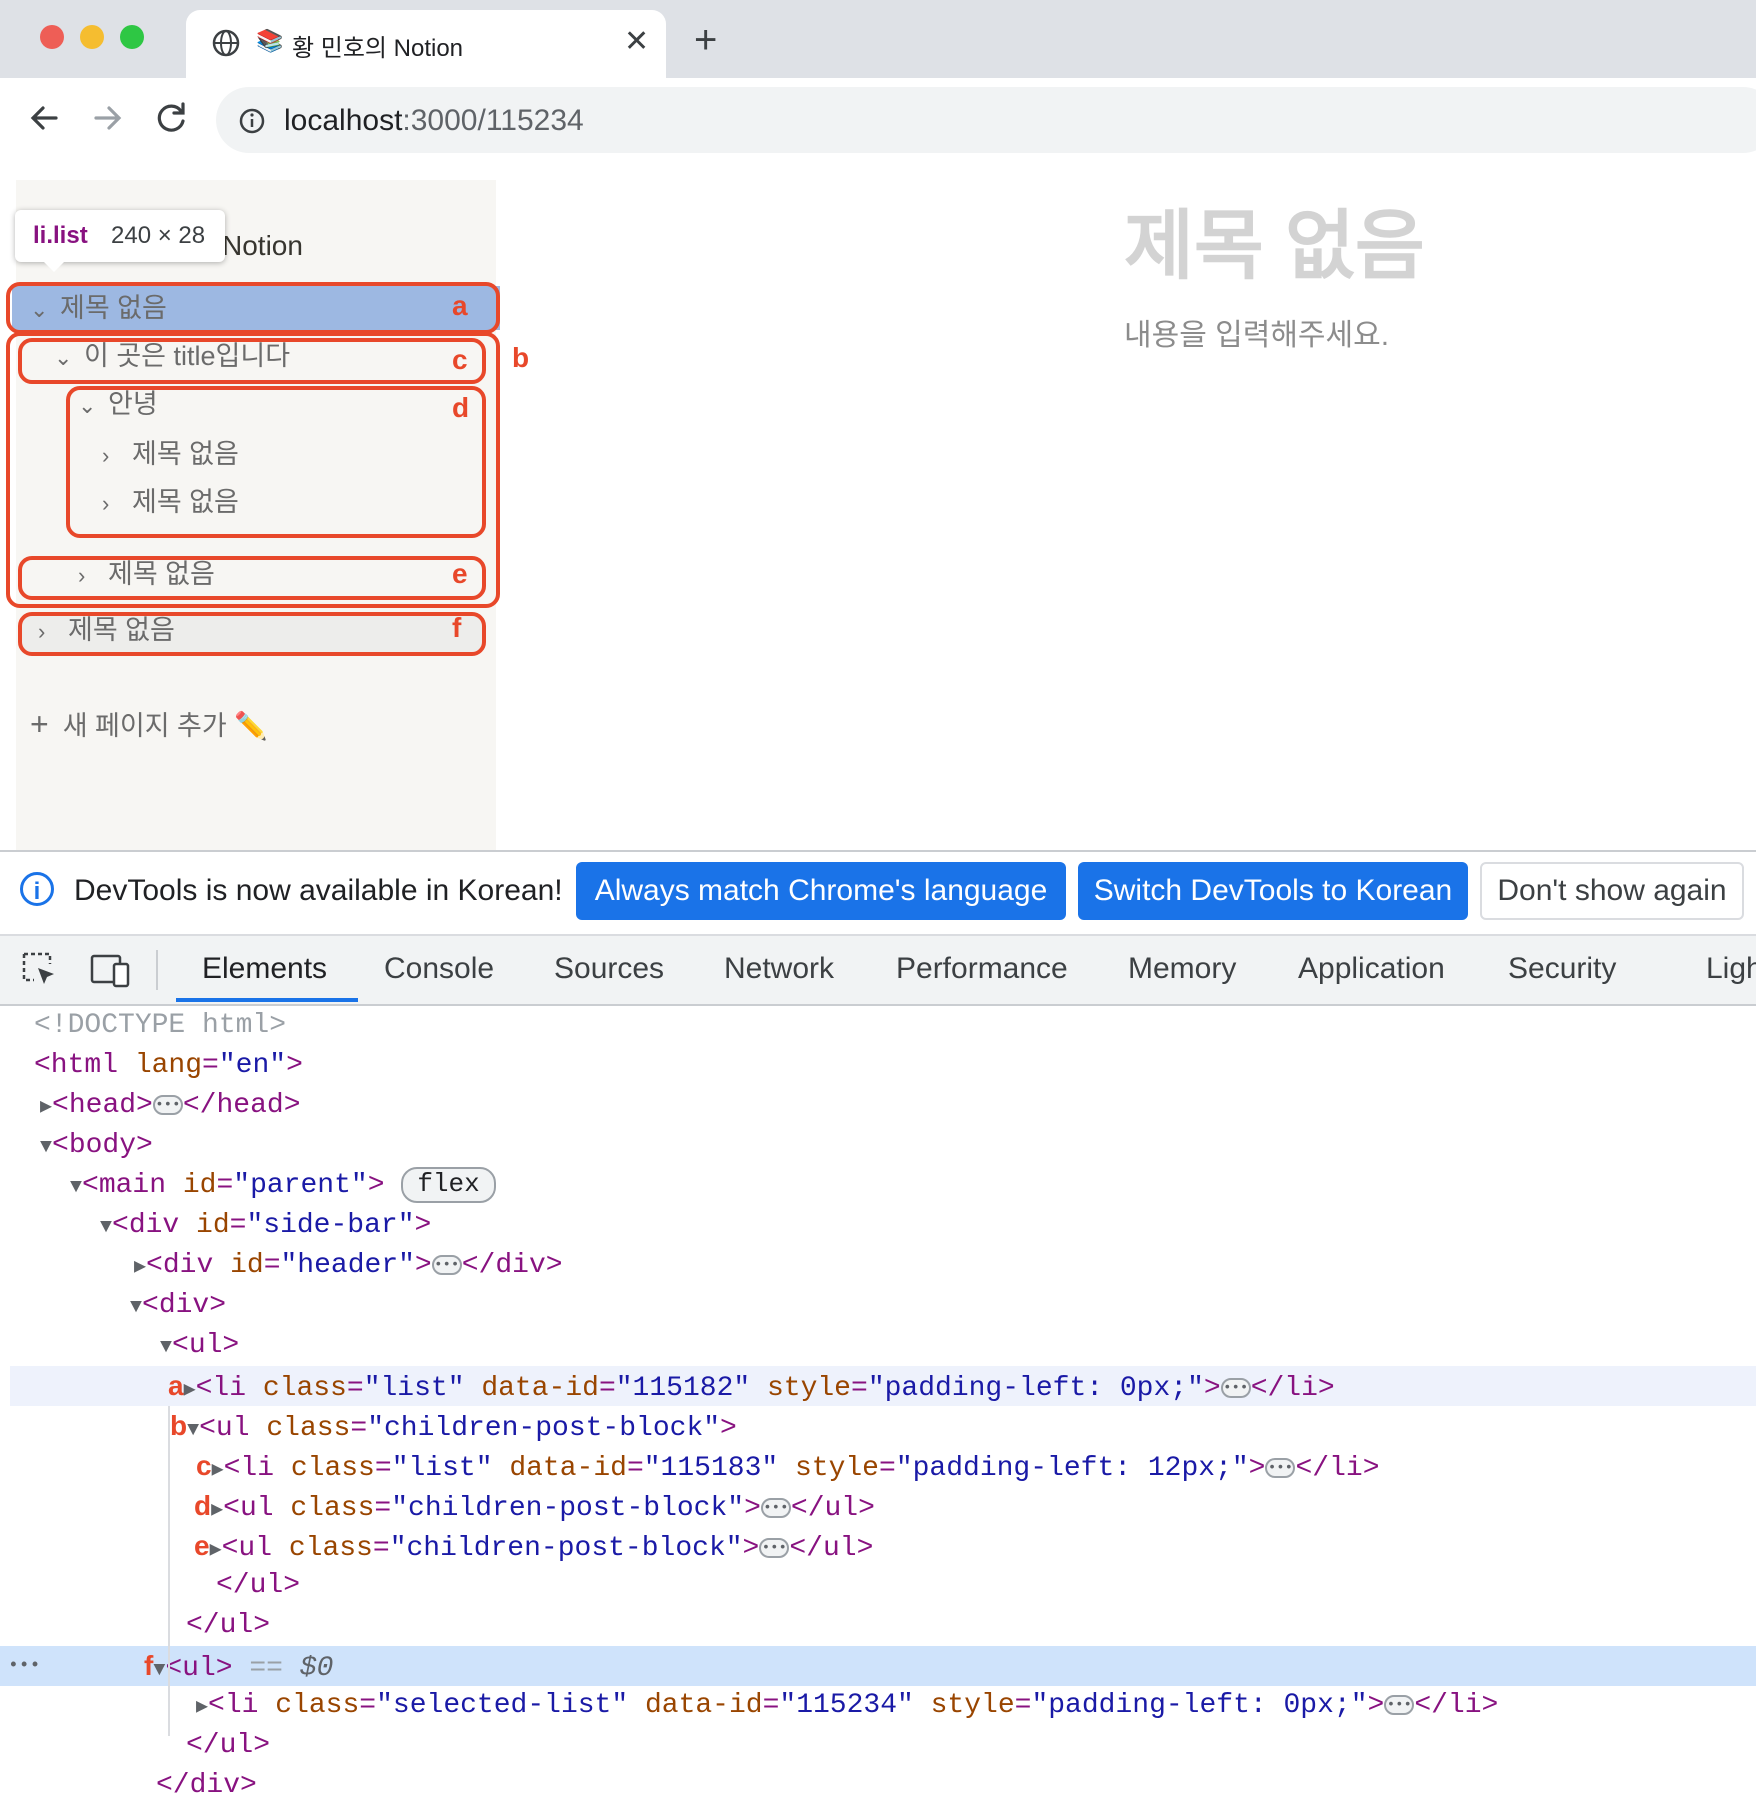  I want to click on dom-node-div: ▼<div>, so click(178, 1306).